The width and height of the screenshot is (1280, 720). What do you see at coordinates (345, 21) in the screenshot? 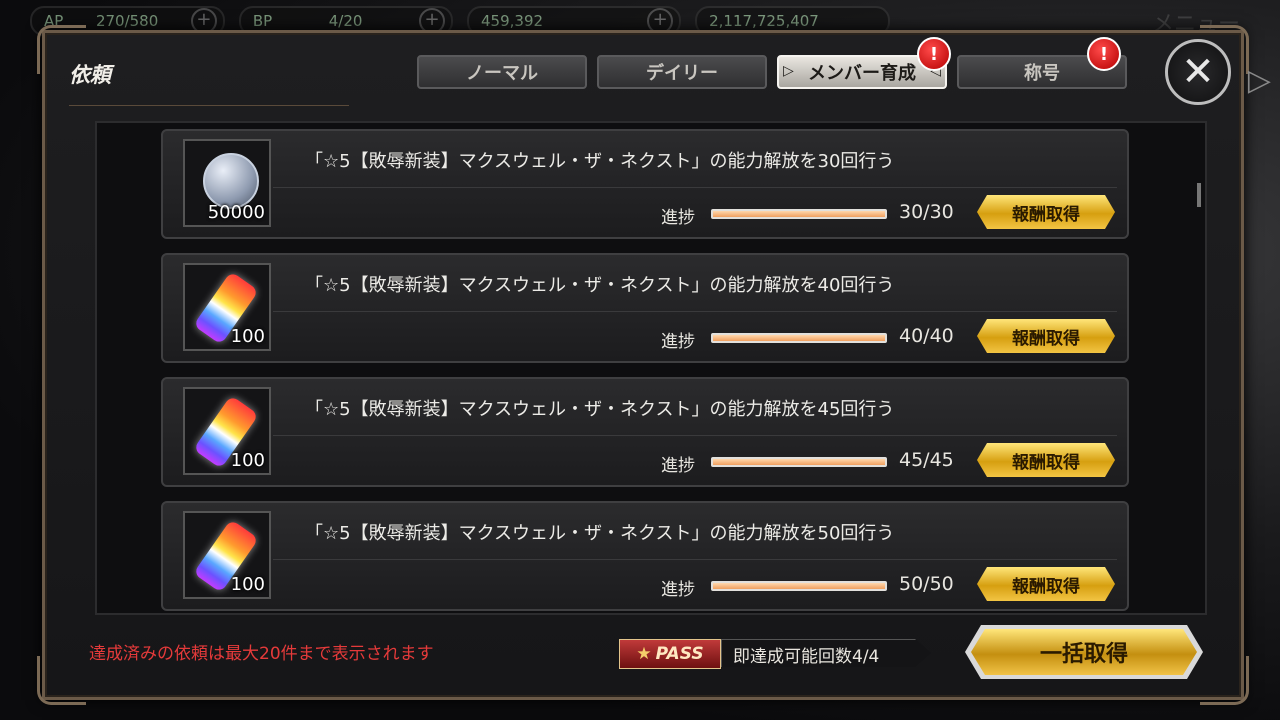
I see `bp-value: 4/20` at bounding box center [345, 21].